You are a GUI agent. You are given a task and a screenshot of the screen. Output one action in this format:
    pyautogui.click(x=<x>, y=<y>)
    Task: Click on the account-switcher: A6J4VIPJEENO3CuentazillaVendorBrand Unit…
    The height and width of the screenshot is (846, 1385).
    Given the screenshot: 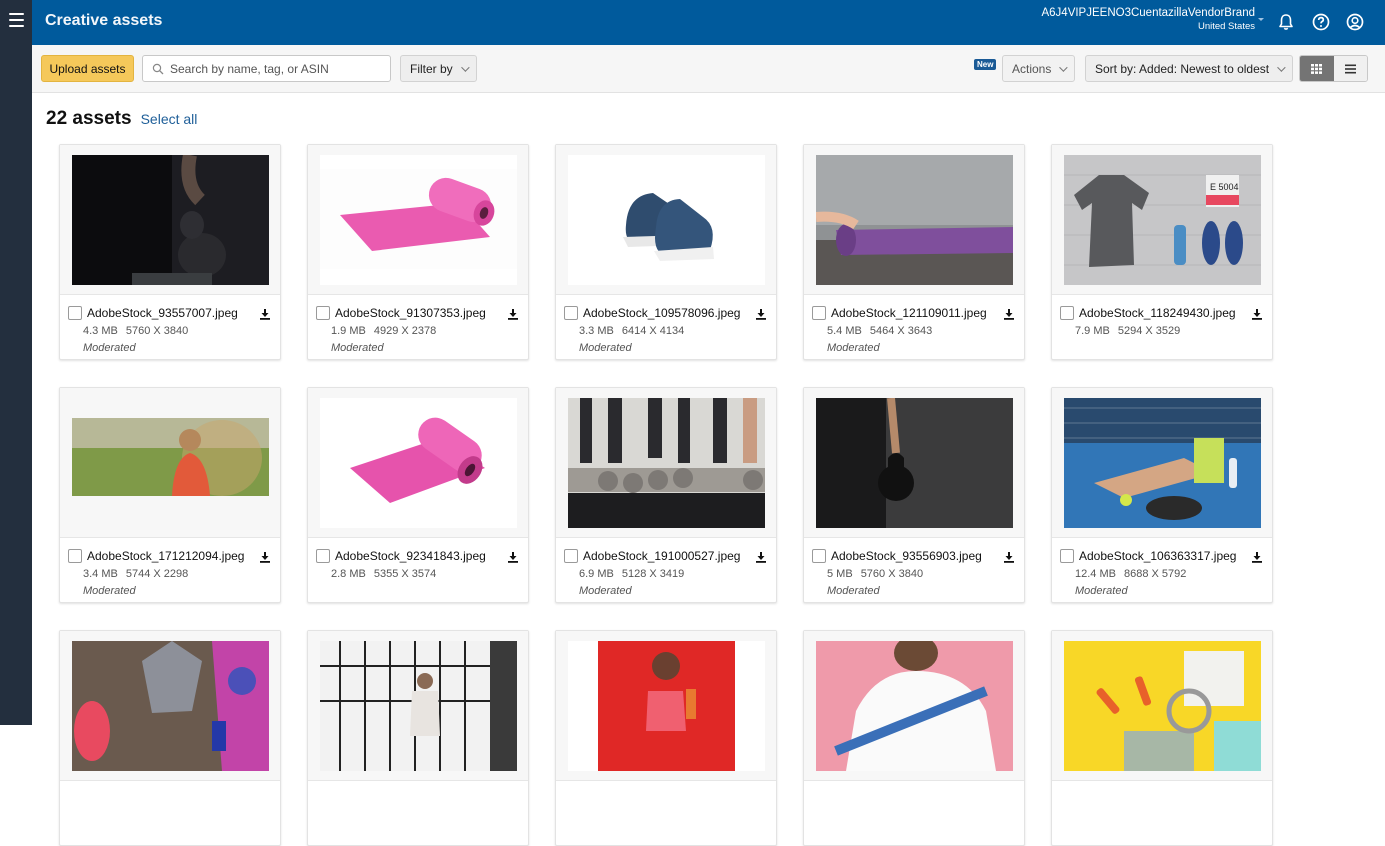 What is the action you would take?
    pyautogui.click(x=1148, y=19)
    